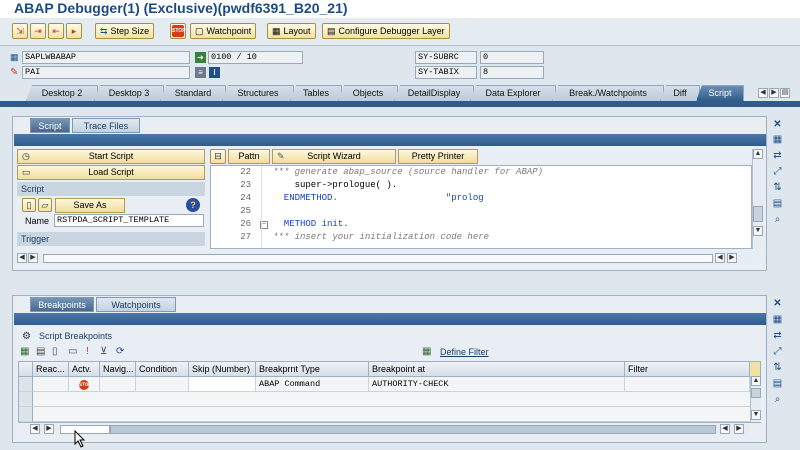  What do you see at coordinates (513, 93) in the screenshot?
I see `tab-data-explorer: Data Explorer` at bounding box center [513, 93].